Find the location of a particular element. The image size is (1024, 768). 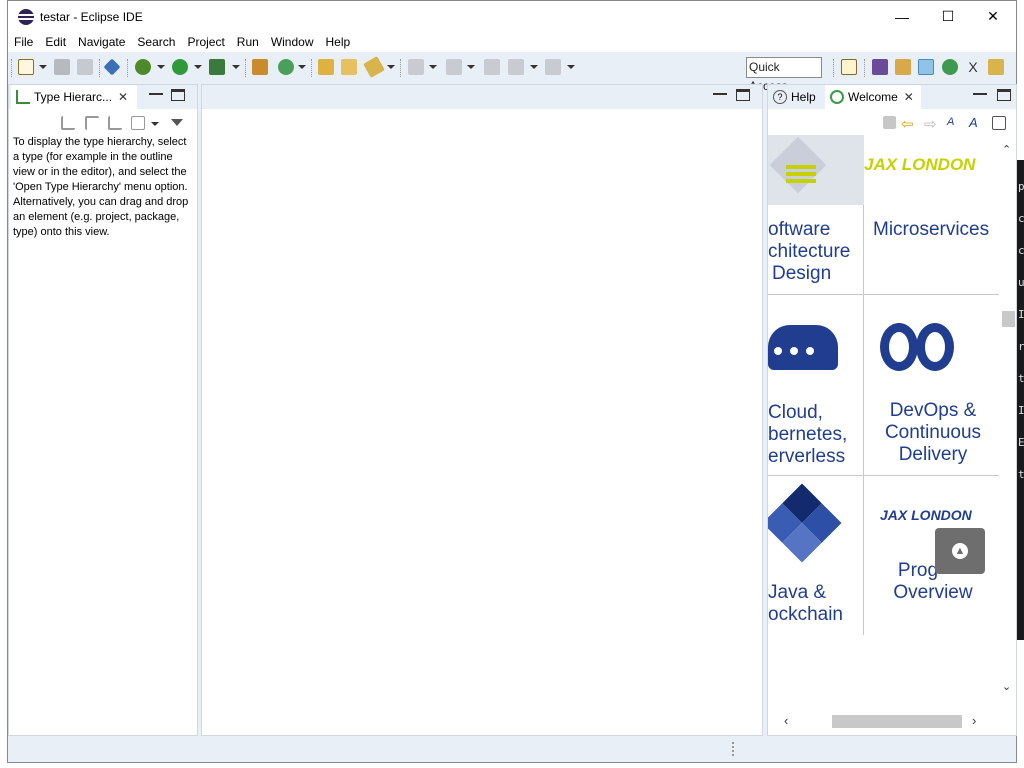

back-dropdown-icon is located at coordinates (534, 67).